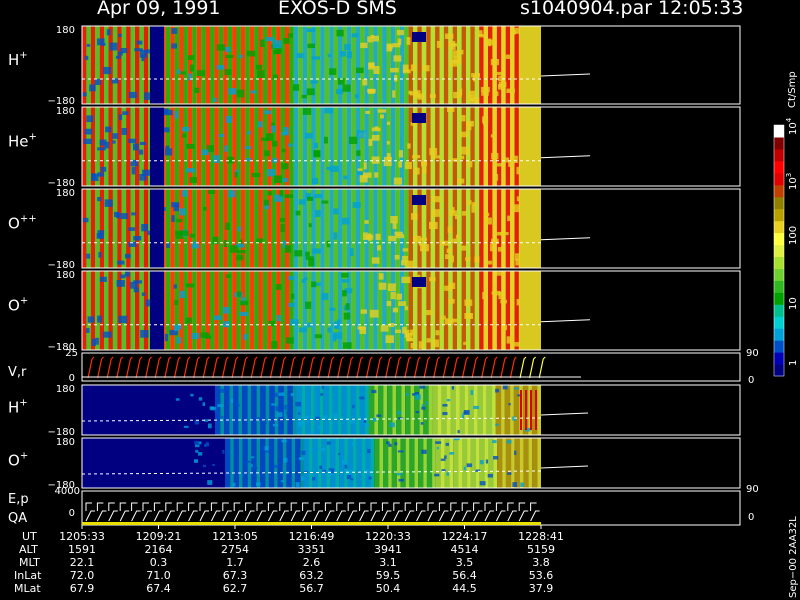 The image size is (800, 600). Describe the element at coordinates (400, 562) in the screenshot. I see `table-row: MLT 22.1 0.3 1.7 2.6 3.1 3.5 3.8` at that location.